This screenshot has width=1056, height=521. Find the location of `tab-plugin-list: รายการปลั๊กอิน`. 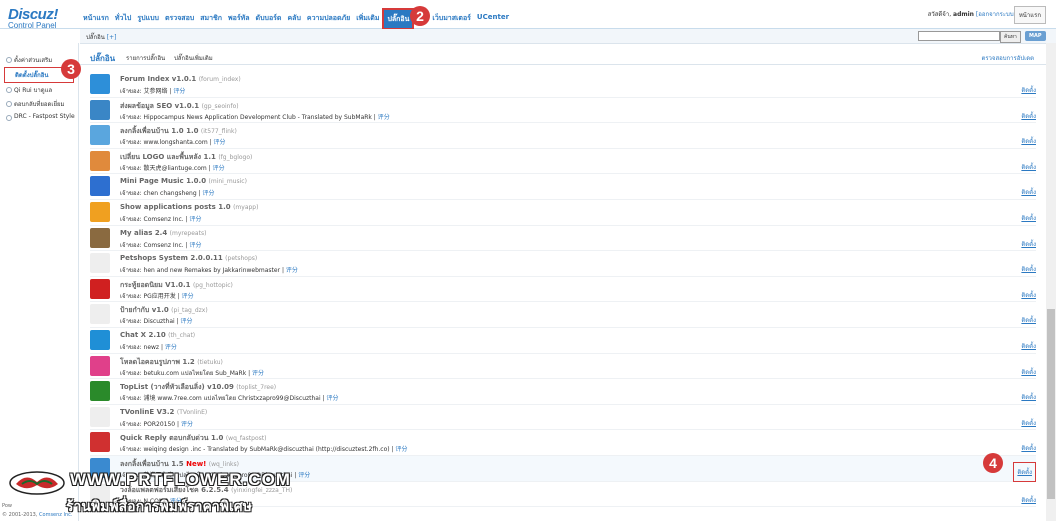

tab-plugin-list: รายการปลั๊กอิน is located at coordinates (145, 58).